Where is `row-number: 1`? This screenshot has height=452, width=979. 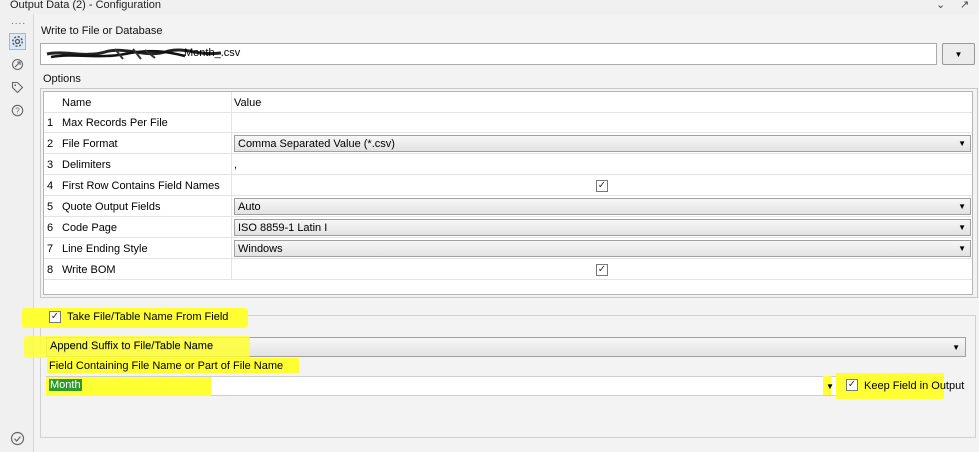
row-number: 1 is located at coordinates (50, 122).